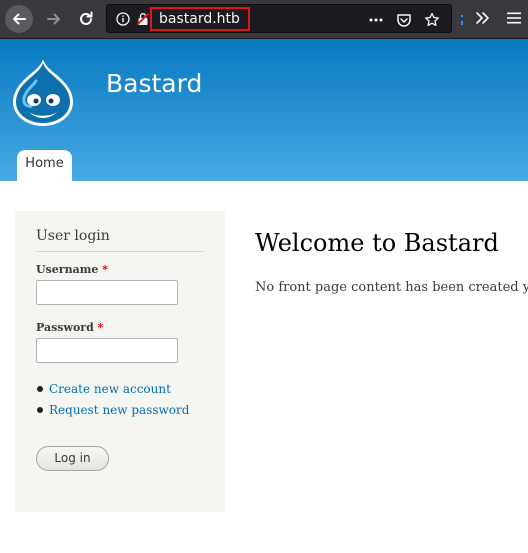 The height and width of the screenshot is (553, 528). I want to click on login-button: Log in, so click(72, 458).